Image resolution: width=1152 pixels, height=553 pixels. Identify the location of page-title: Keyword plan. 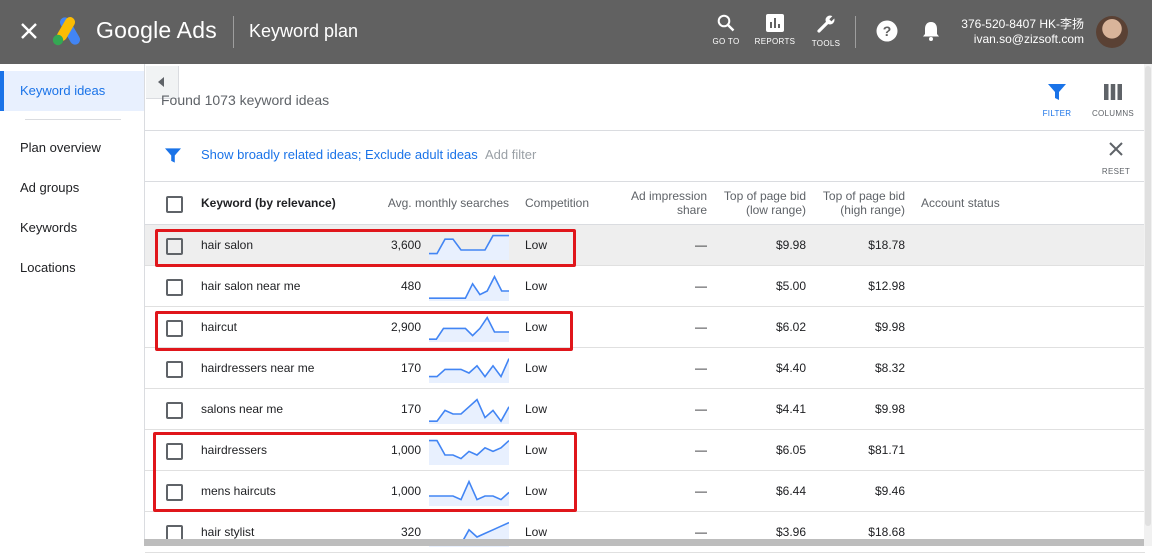
(304, 31).